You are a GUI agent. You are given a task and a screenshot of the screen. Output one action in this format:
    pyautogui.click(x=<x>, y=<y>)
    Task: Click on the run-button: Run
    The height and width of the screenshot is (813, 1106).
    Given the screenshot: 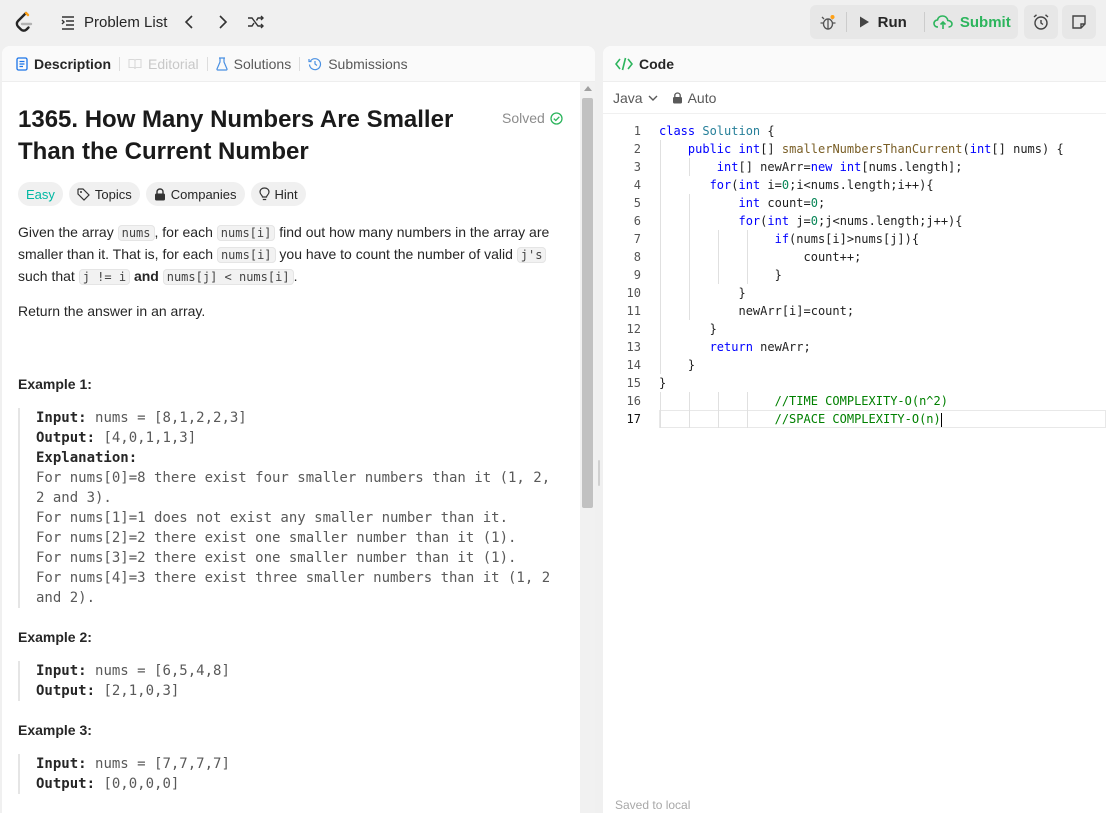 What is the action you would take?
    pyautogui.click(x=885, y=22)
    